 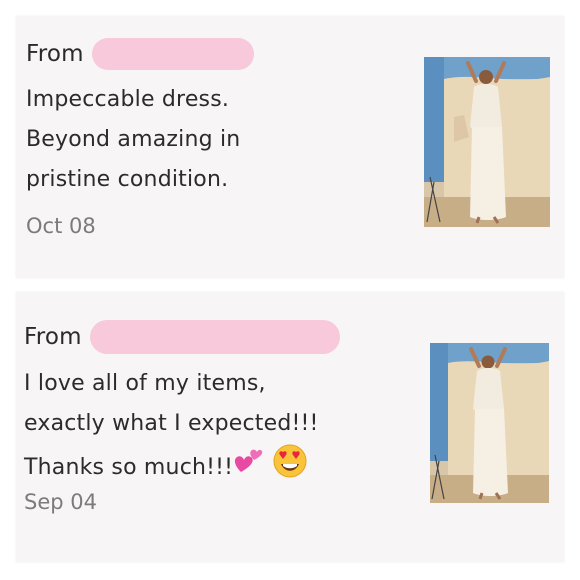 What do you see at coordinates (171, 423) in the screenshot?
I see `review-text-line: exactly what I expected!!!` at bounding box center [171, 423].